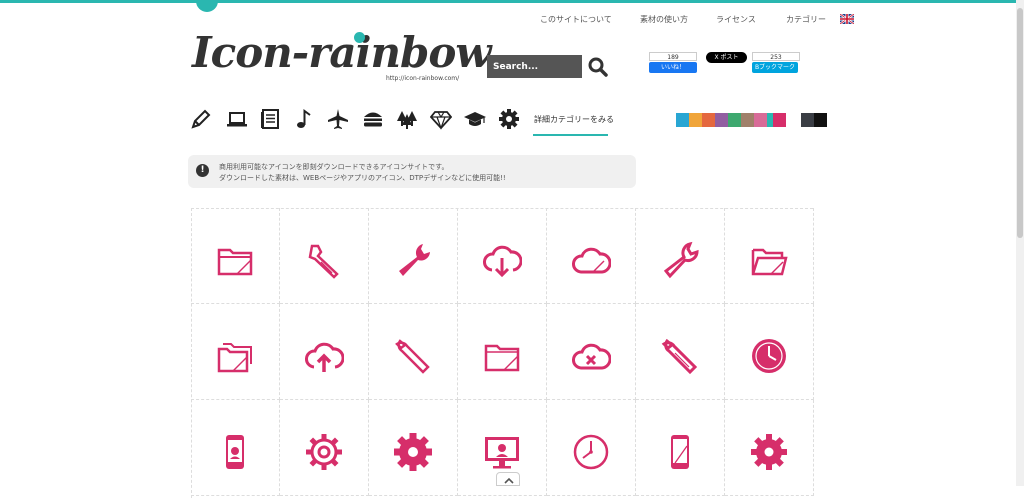 Image resolution: width=1024 pixels, height=498 pixels. What do you see at coordinates (769, 452) in the screenshot?
I see `cog-icon` at bounding box center [769, 452].